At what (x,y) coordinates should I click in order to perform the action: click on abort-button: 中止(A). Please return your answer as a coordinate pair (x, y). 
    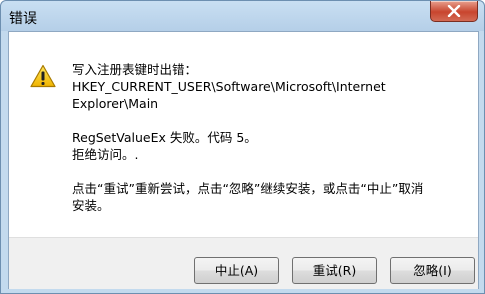
    Looking at the image, I should click on (236, 270).